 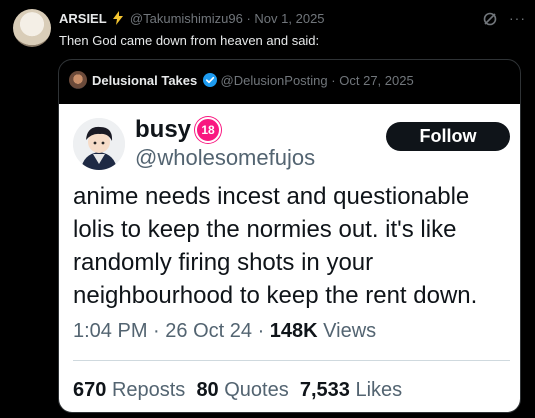 What do you see at coordinates (225, 157) in the screenshot?
I see `embedded-handle: @wholesomefujos` at bounding box center [225, 157].